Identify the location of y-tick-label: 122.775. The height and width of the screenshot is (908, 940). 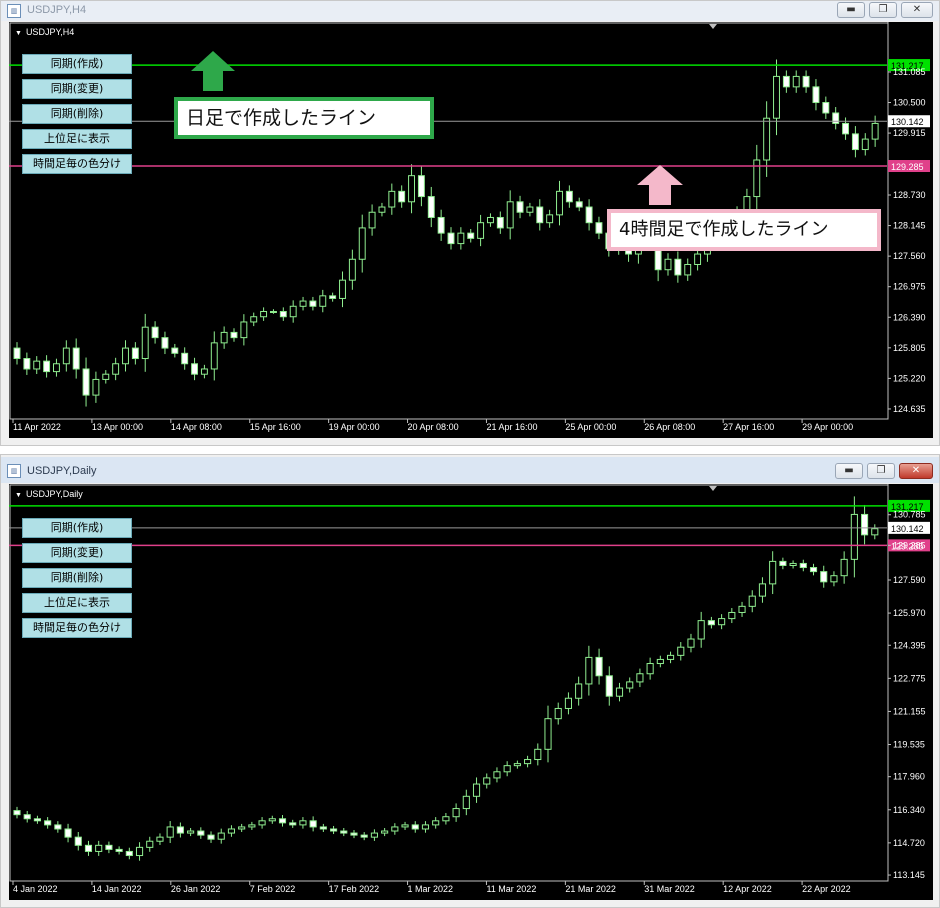
(909, 678).